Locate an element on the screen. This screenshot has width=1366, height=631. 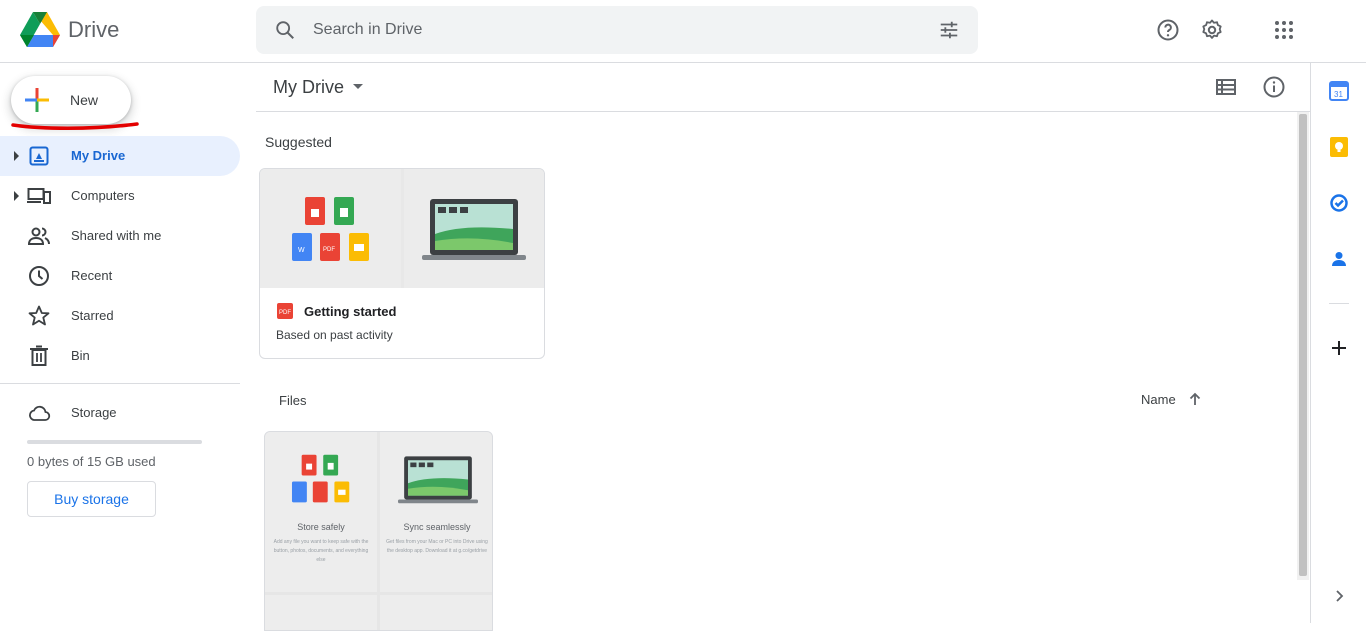
search-options-icon is located at coordinates (949, 30).